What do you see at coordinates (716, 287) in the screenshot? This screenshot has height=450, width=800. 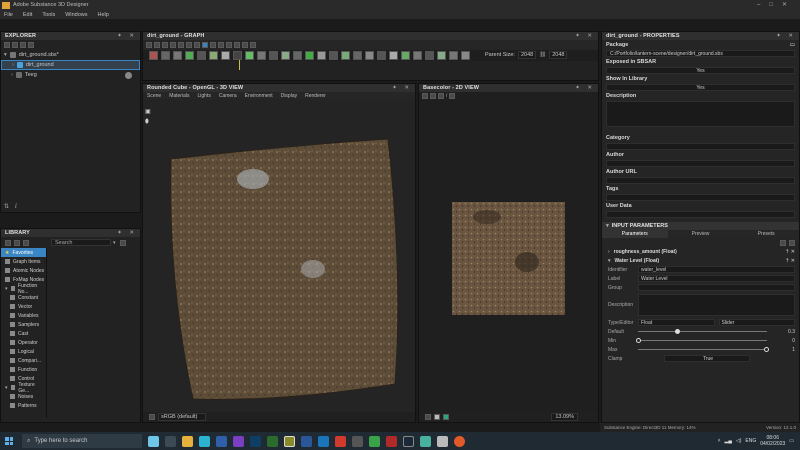 I see `group-field` at bounding box center [716, 287].